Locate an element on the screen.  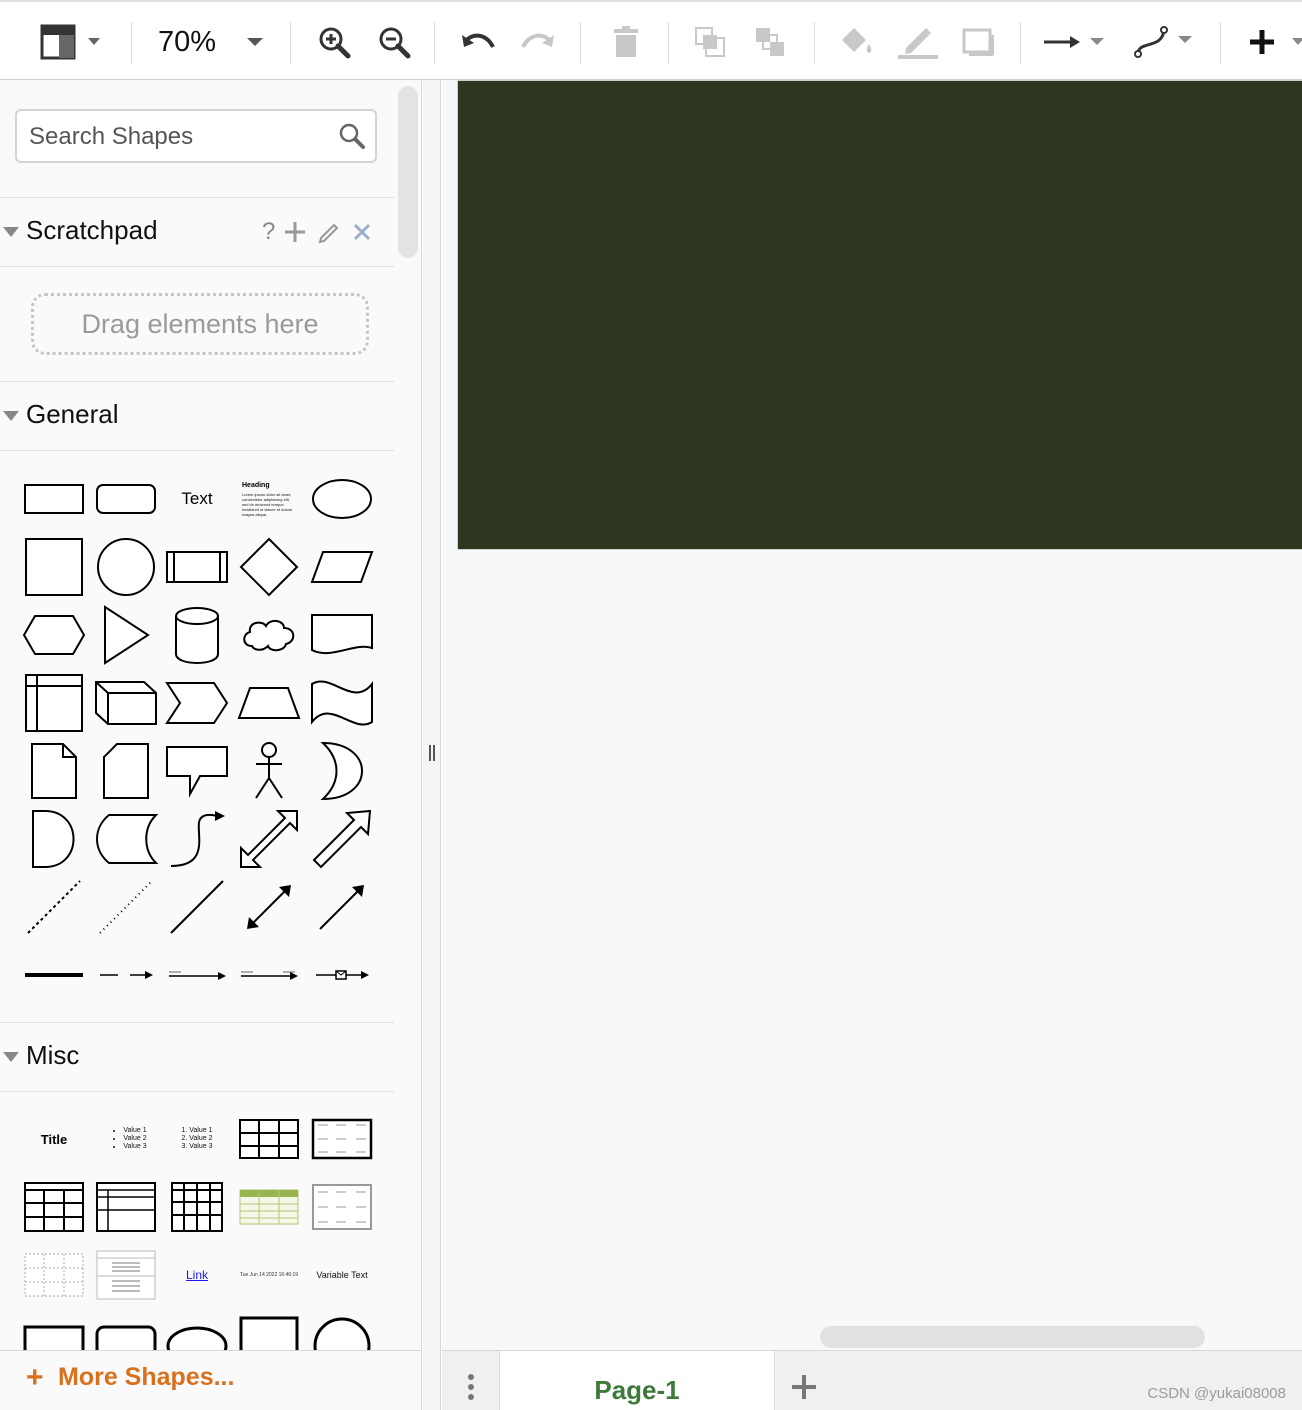
shape-list-table is located at coordinates (126, 1207).